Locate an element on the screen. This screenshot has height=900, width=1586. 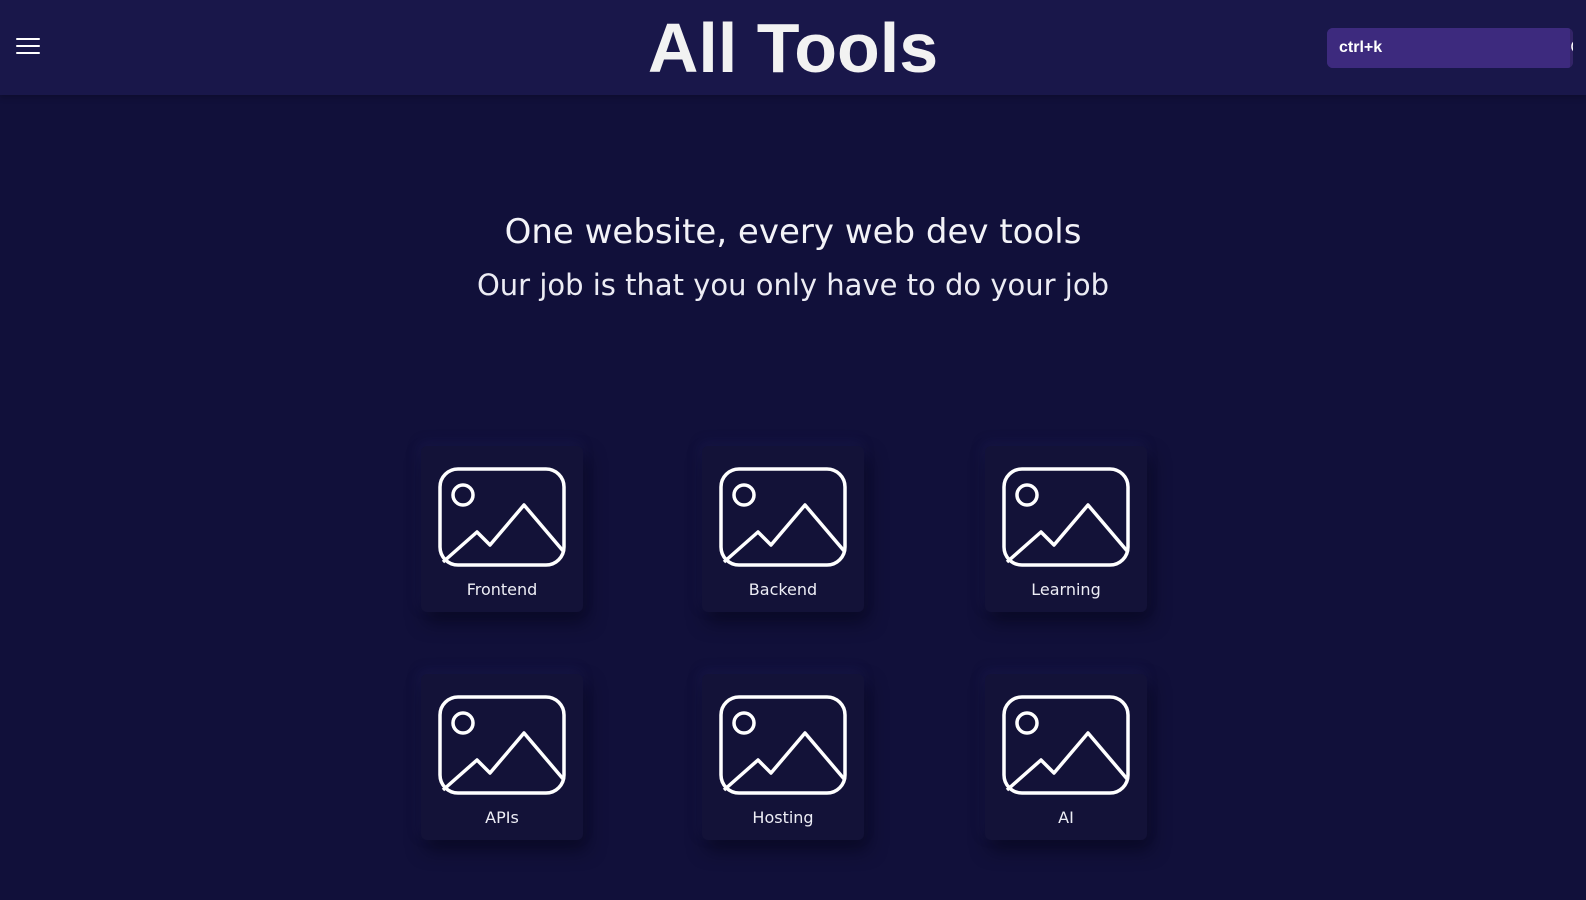
top-header: All Tools is located at coordinates (793, 47).